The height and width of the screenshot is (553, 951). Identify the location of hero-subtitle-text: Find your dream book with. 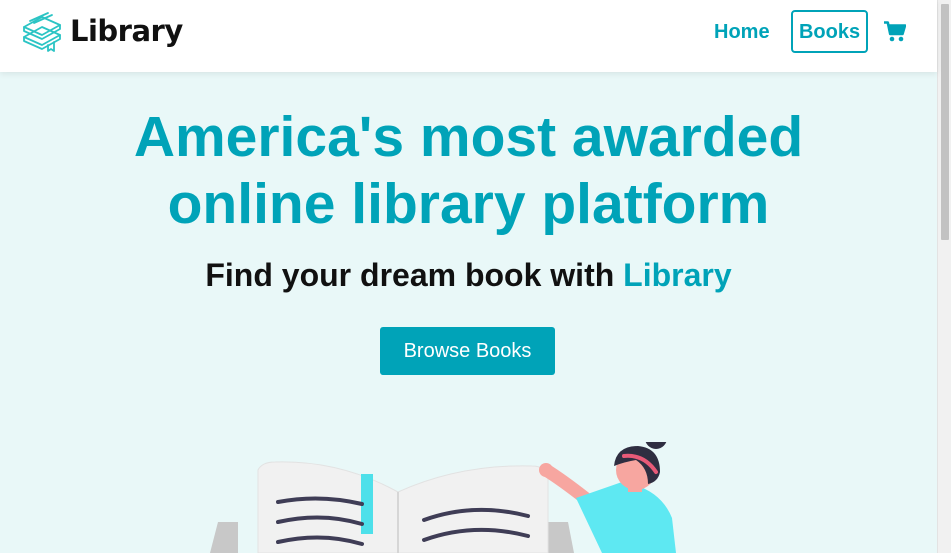
(414, 275).